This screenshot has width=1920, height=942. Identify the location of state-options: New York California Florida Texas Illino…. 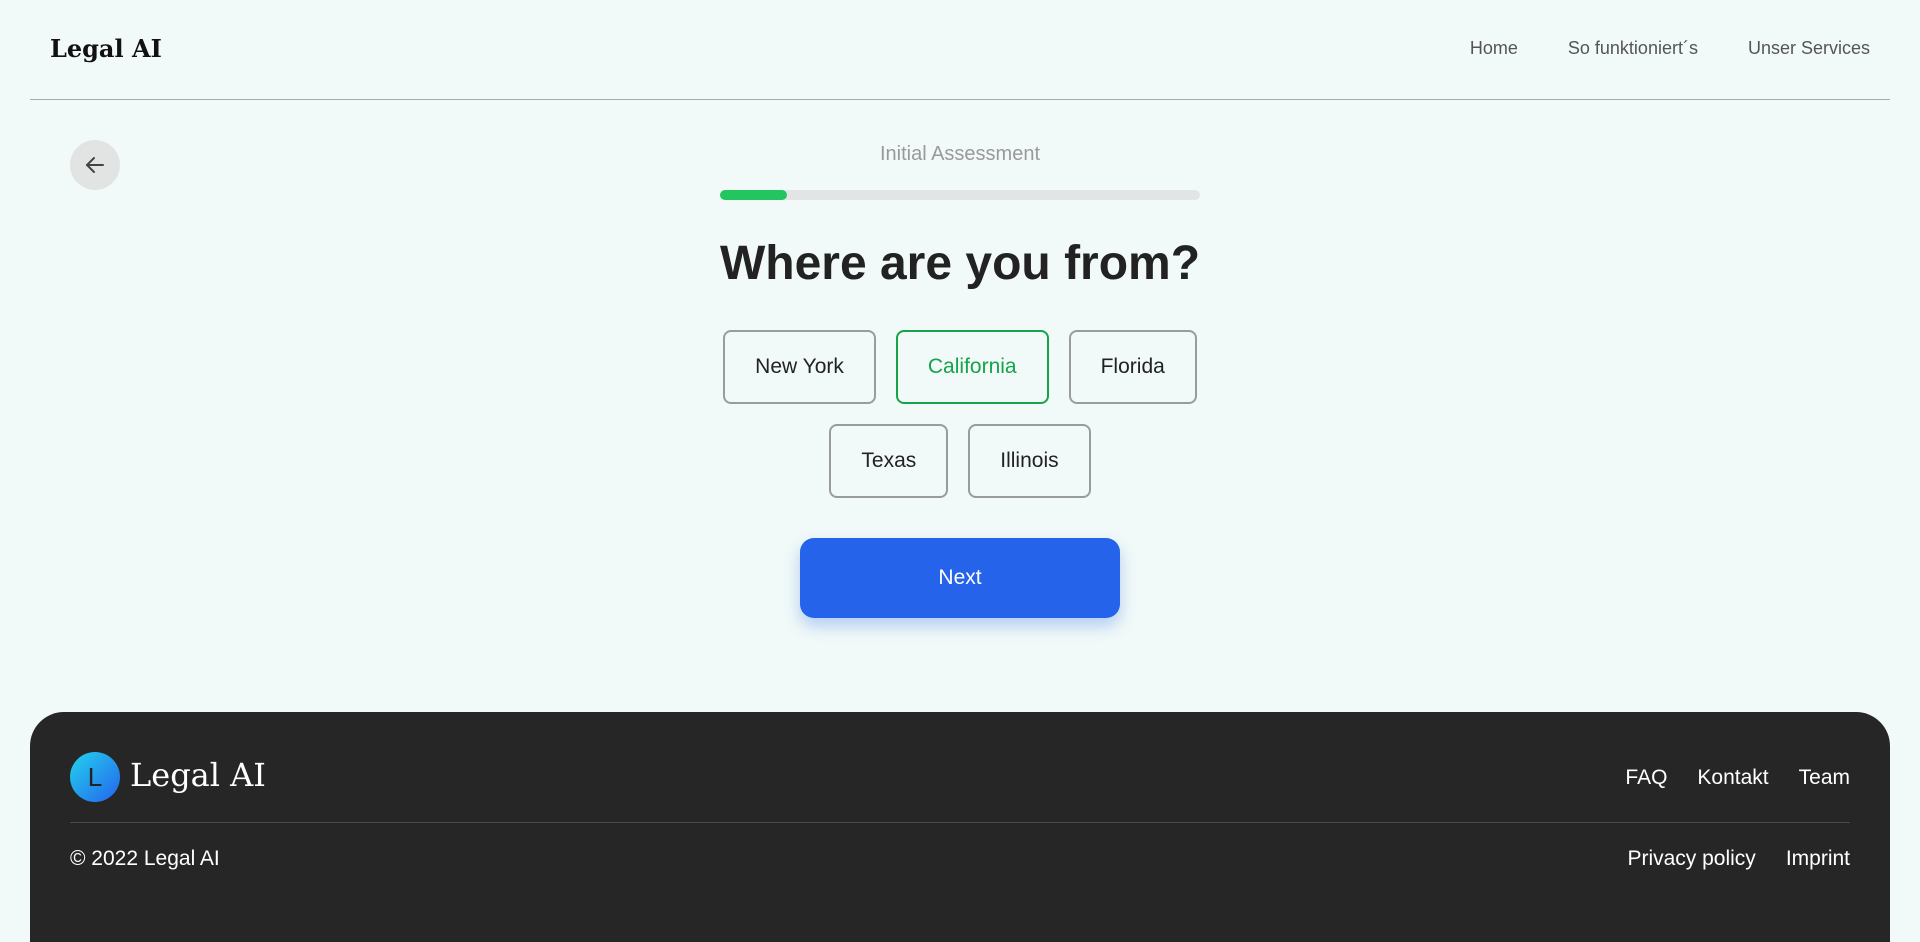
(960, 414).